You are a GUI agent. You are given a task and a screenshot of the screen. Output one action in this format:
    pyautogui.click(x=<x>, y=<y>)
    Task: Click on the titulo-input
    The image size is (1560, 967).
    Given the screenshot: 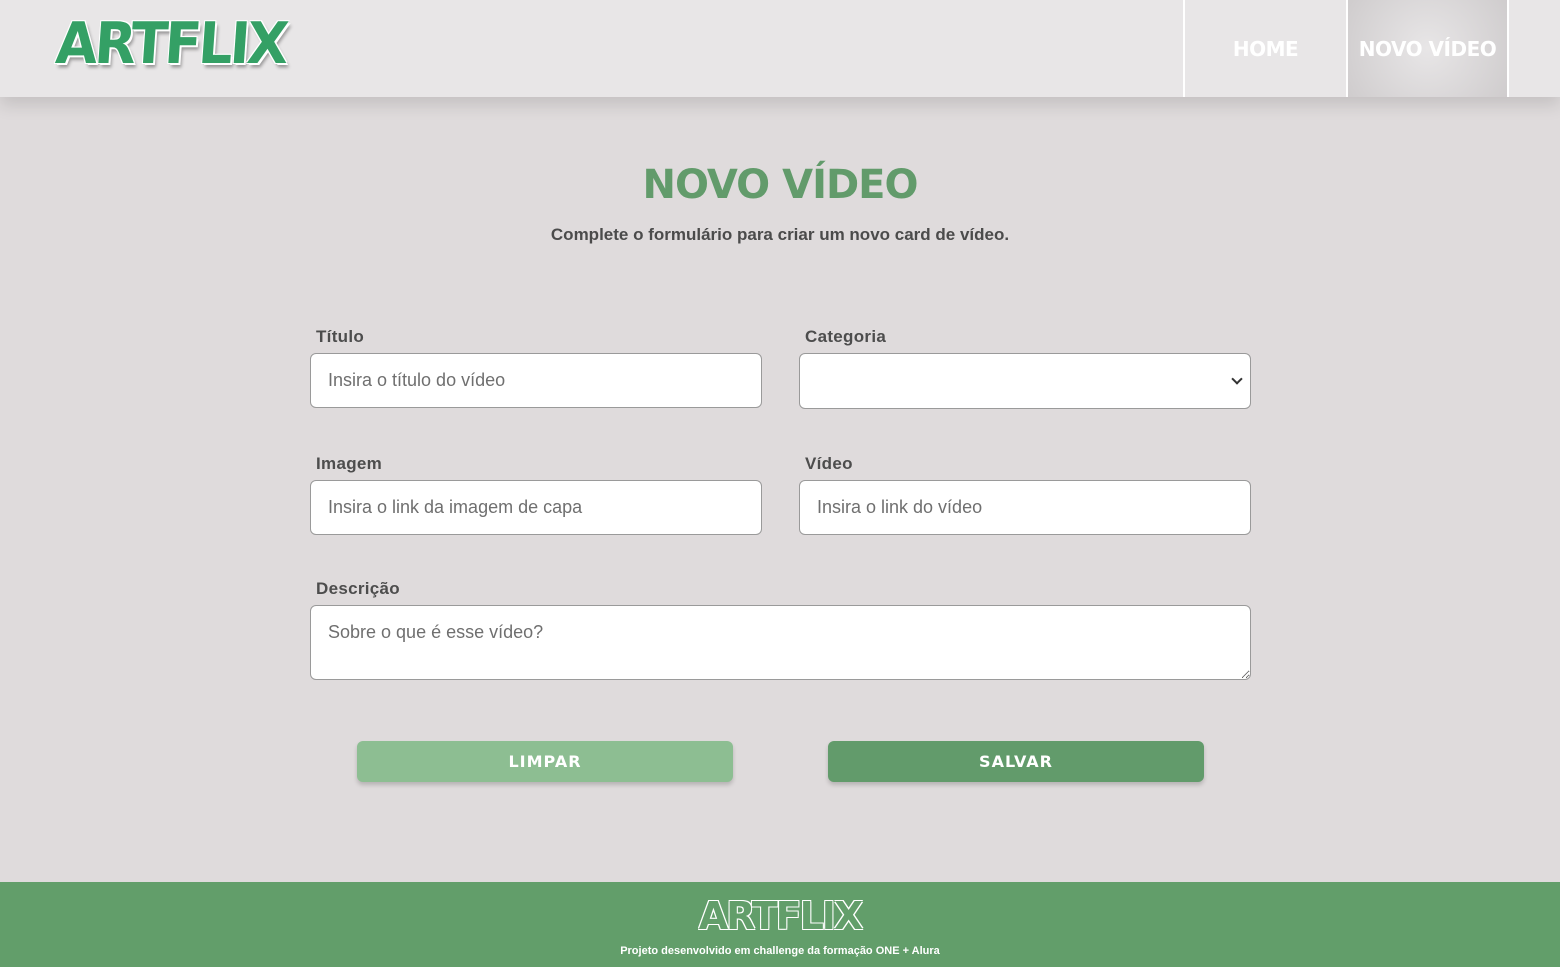 What is the action you would take?
    pyautogui.click(x=536, y=380)
    